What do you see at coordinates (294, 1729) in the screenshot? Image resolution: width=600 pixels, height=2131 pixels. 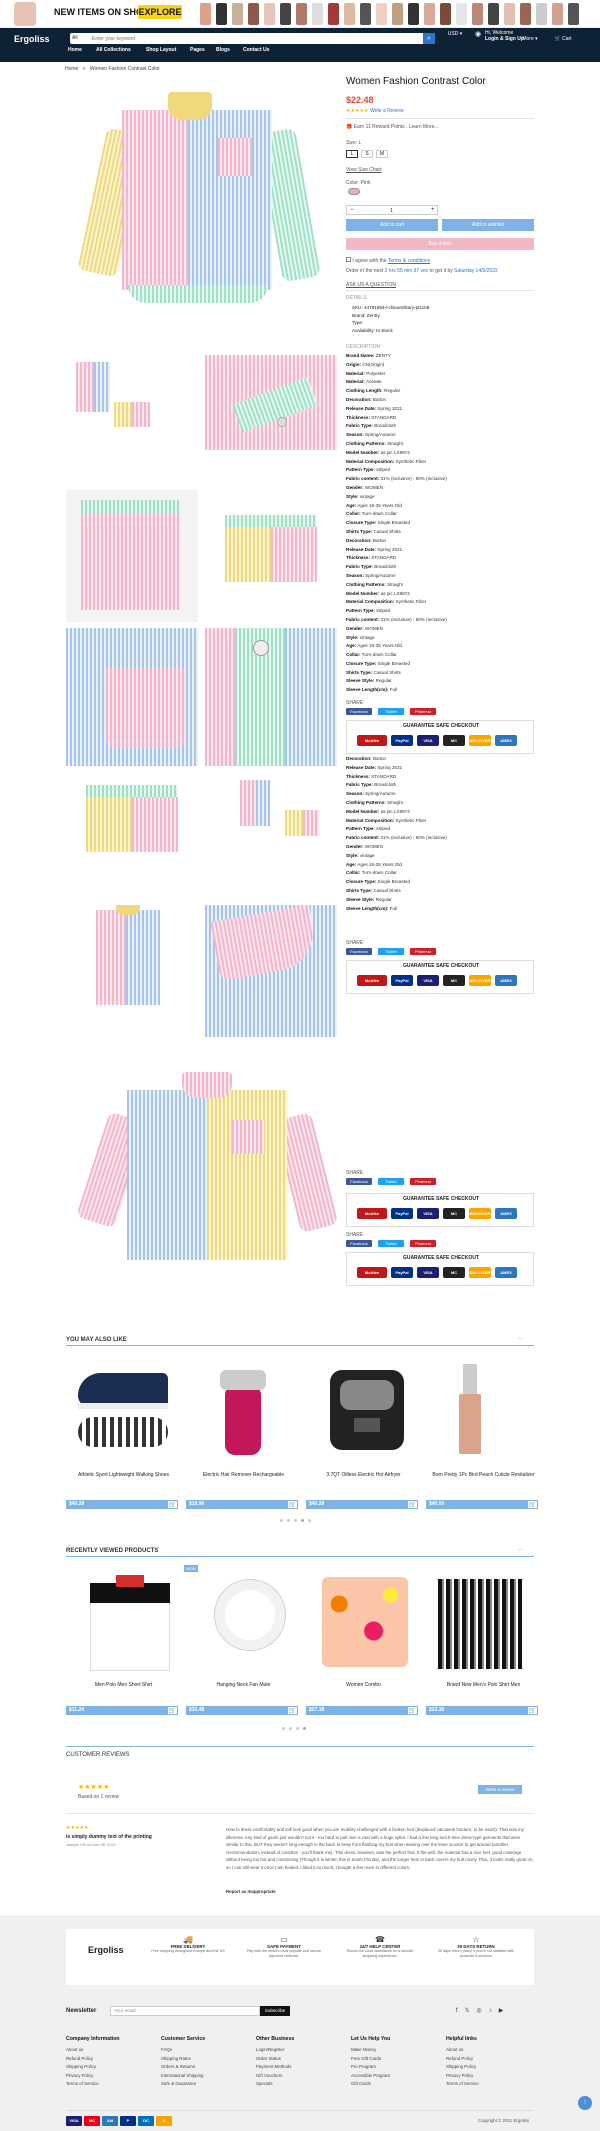 I see `recent-pagination` at bounding box center [294, 1729].